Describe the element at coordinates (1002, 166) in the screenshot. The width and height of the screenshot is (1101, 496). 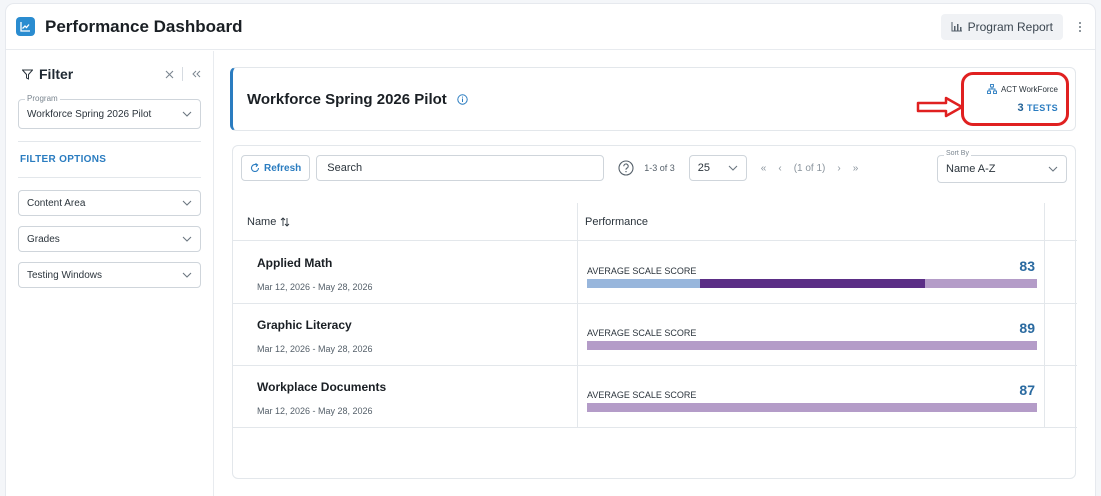
I see `sort-by-select: Sort By Name A-Z` at that location.